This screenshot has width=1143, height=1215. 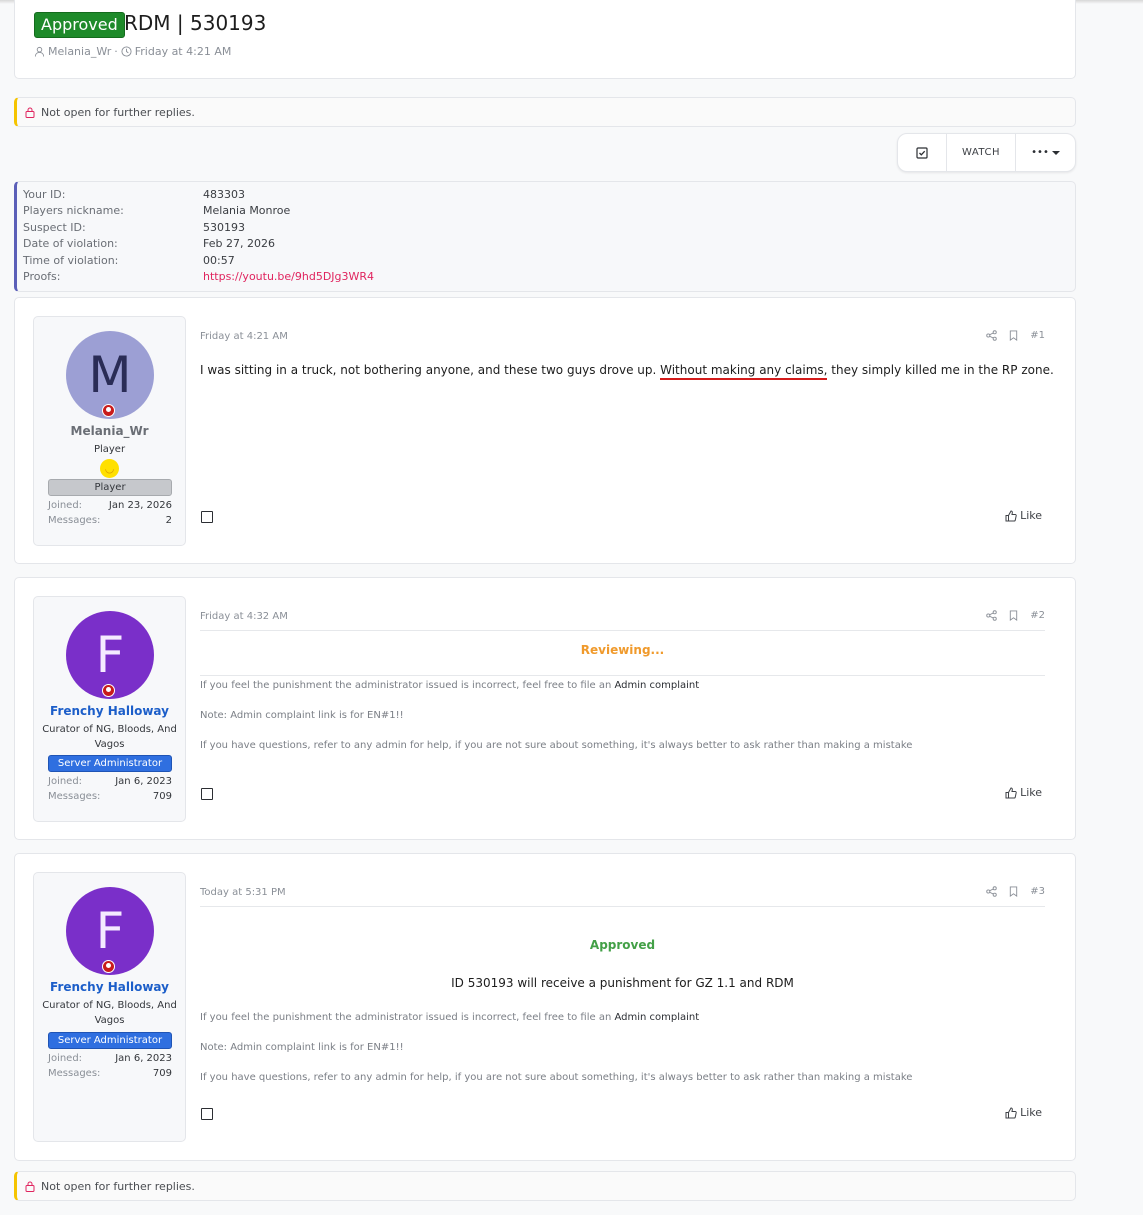 I want to click on username: Melania_Wr, so click(x=109, y=431).